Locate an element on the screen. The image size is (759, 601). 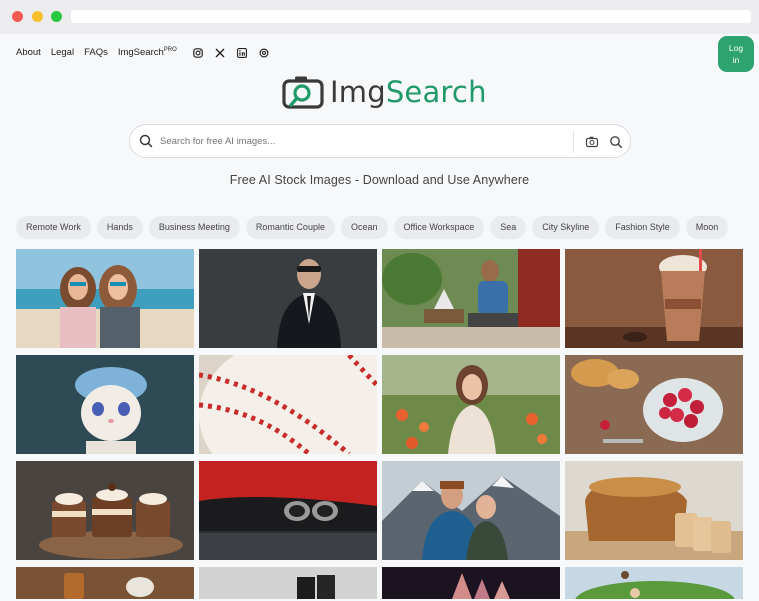
login-button: Log in is located at coordinates (736, 54).